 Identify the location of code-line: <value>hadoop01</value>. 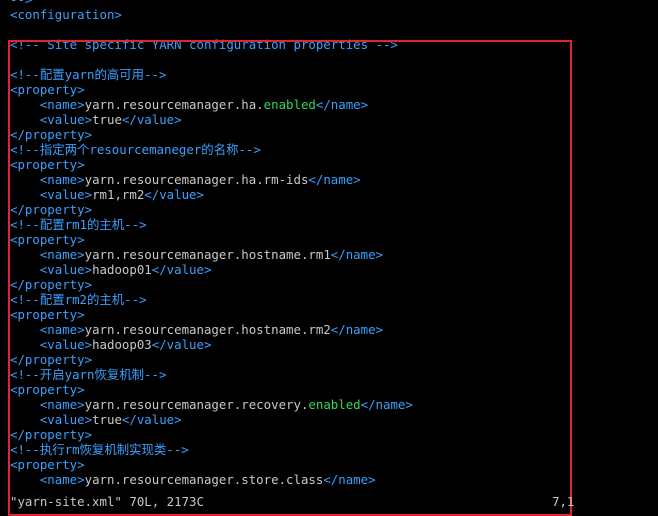
(111, 269).